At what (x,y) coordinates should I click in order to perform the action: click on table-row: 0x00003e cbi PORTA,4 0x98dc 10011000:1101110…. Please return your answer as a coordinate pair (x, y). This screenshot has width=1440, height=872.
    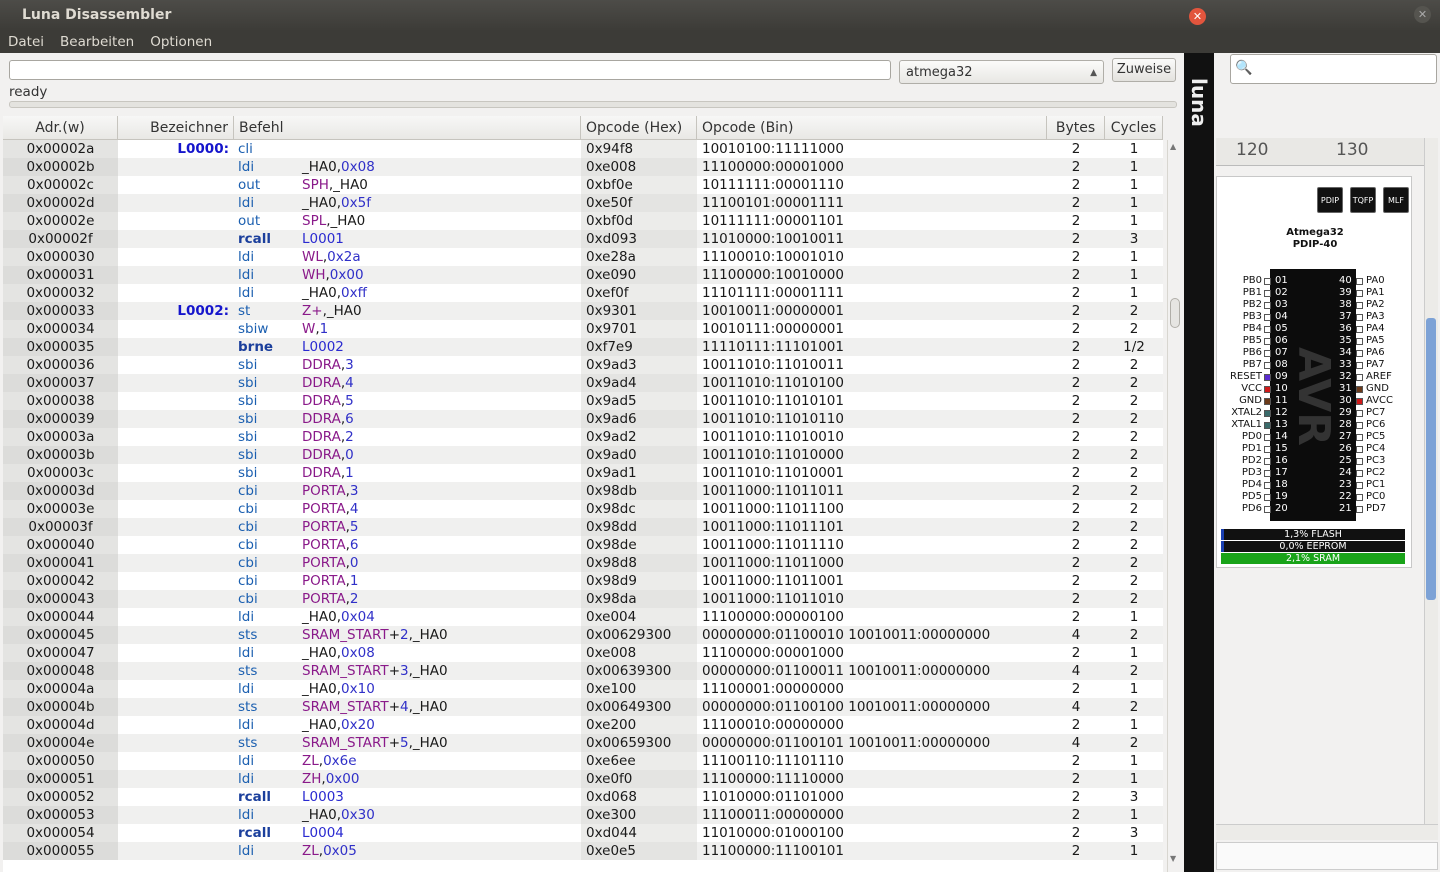
    Looking at the image, I should click on (583, 509).